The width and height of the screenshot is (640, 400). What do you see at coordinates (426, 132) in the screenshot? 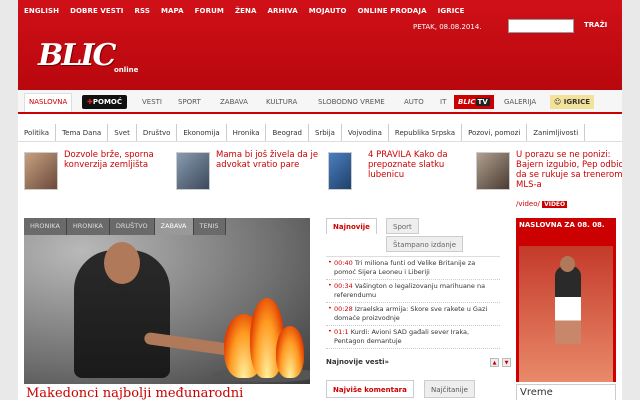
I see `subnav-republika-srpska: Republika Srpska` at bounding box center [426, 132].